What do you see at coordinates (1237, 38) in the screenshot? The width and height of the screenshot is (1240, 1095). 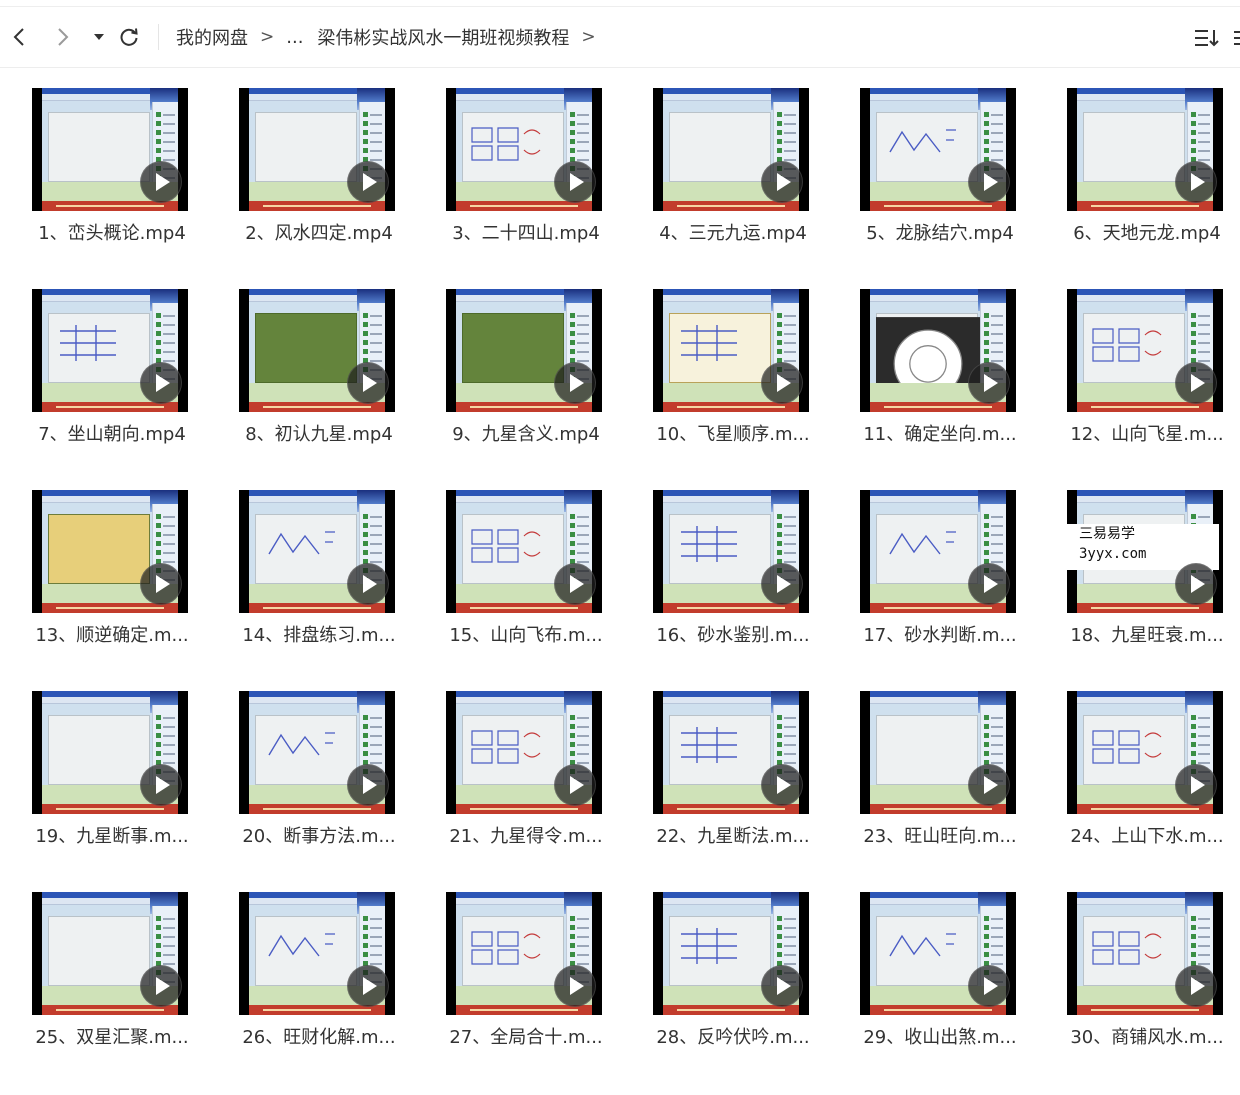 I see `more-options-button` at bounding box center [1237, 38].